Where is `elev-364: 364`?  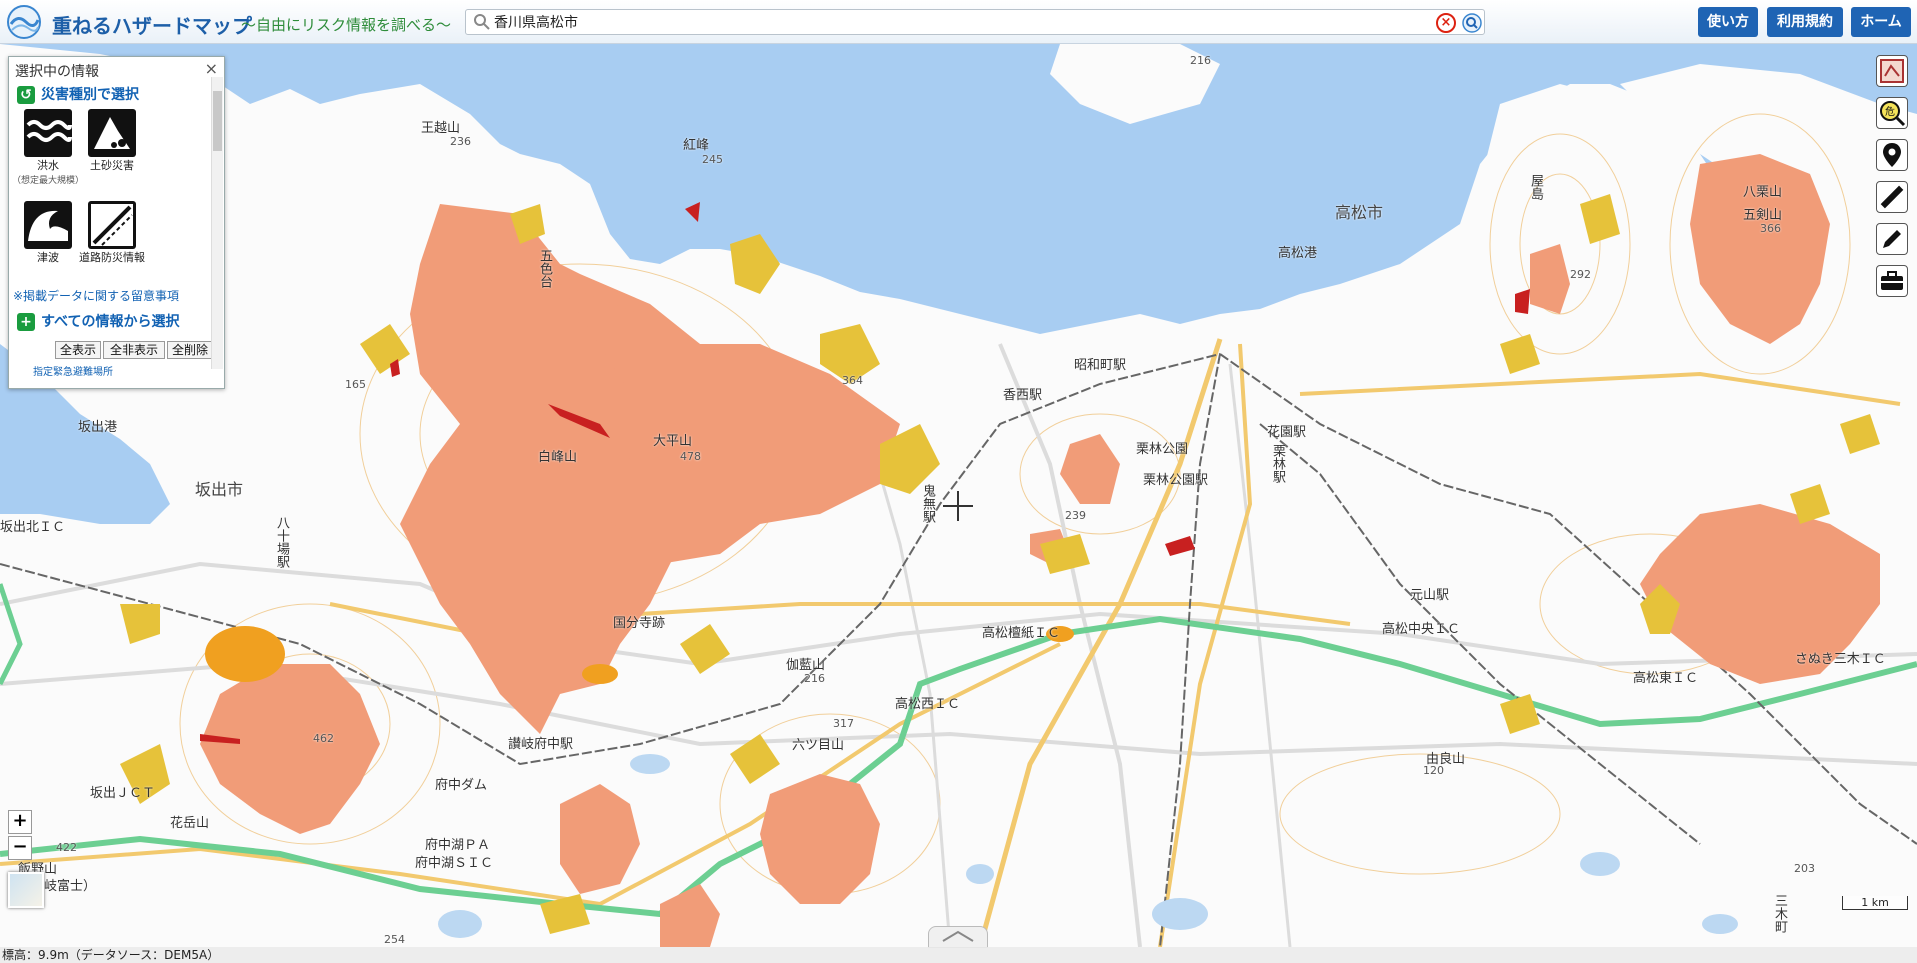
elev-364: 364 is located at coordinates (852, 380).